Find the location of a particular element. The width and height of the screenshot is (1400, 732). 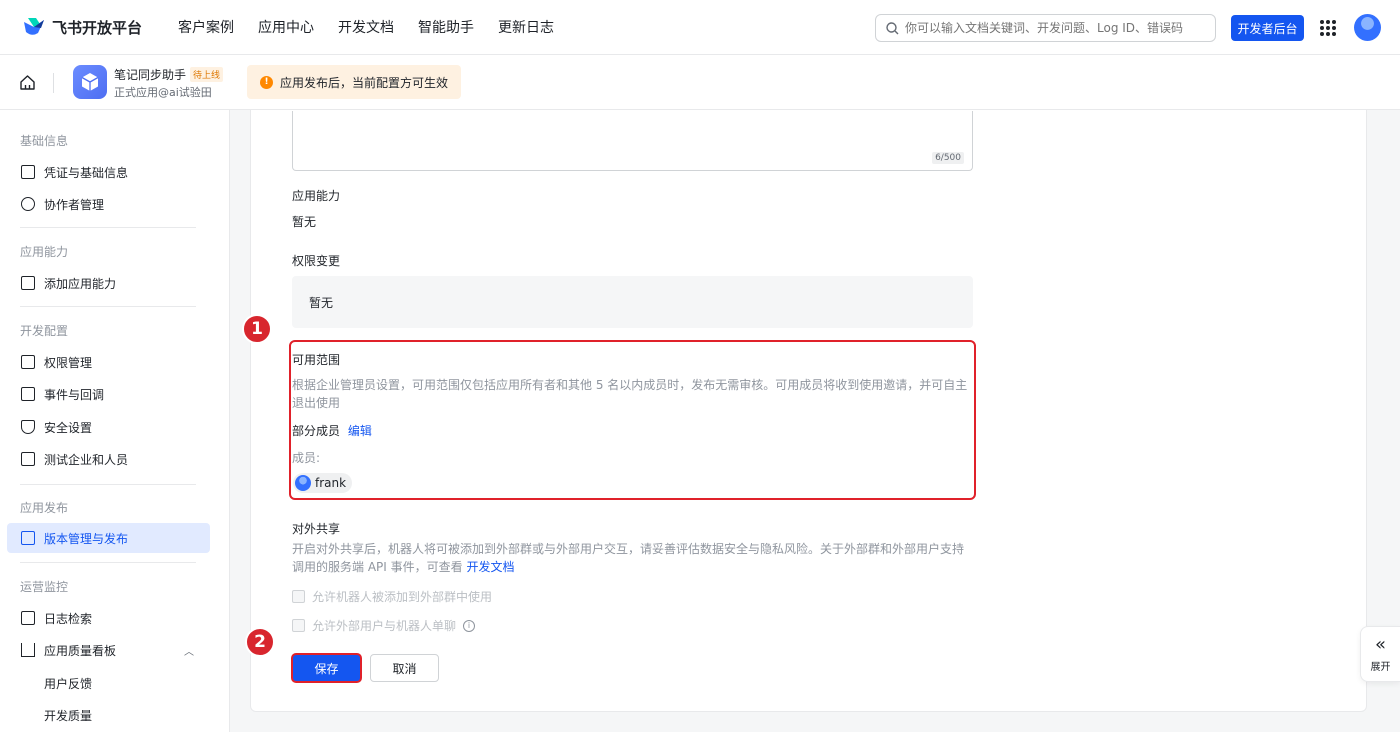

sidebar-item-user-feedback: 用户反馈 is located at coordinates (108, 683).